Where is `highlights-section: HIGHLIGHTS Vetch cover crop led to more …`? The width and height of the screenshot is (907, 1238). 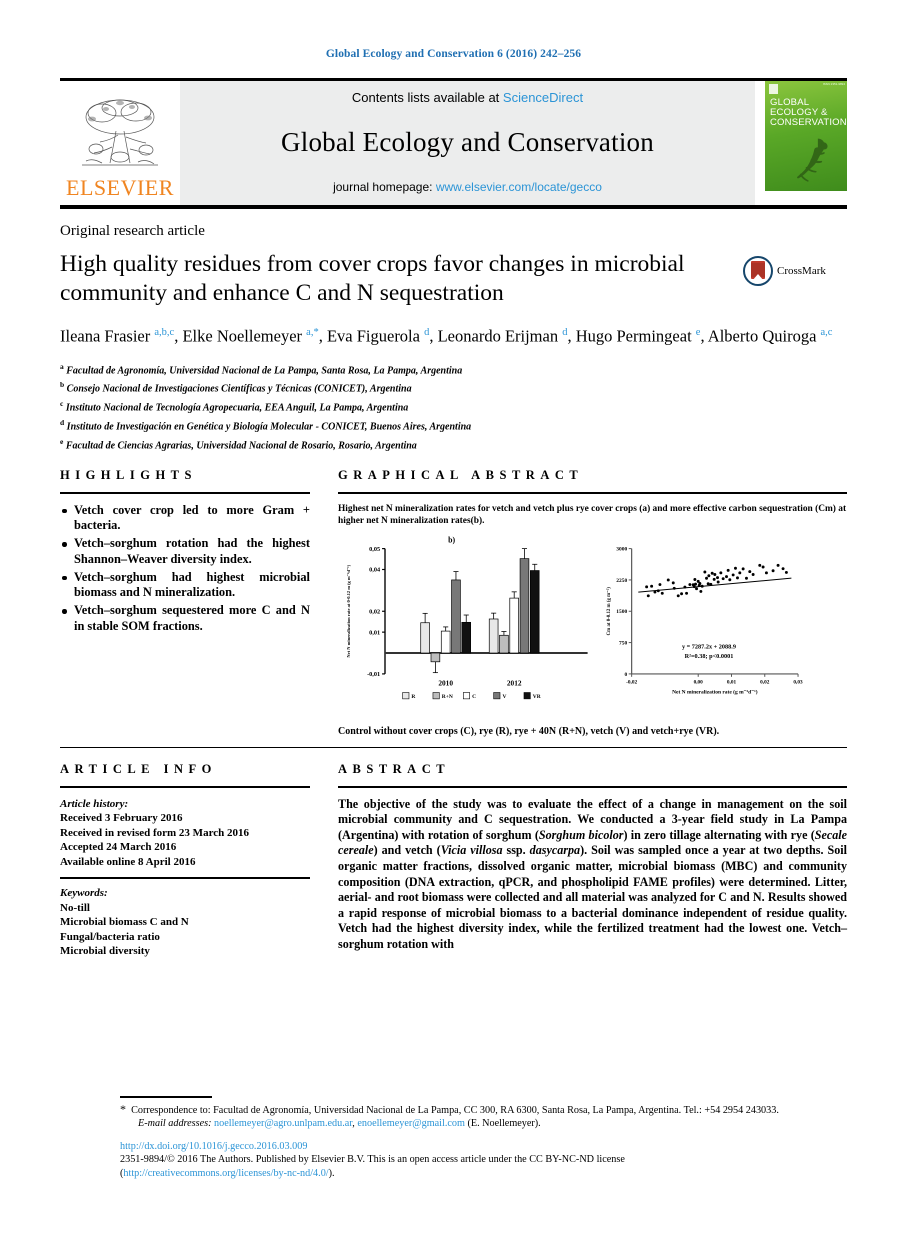
highlights-section: HIGHLIGHTS Vetch cover crop led to more … is located at coordinates (196, 602).